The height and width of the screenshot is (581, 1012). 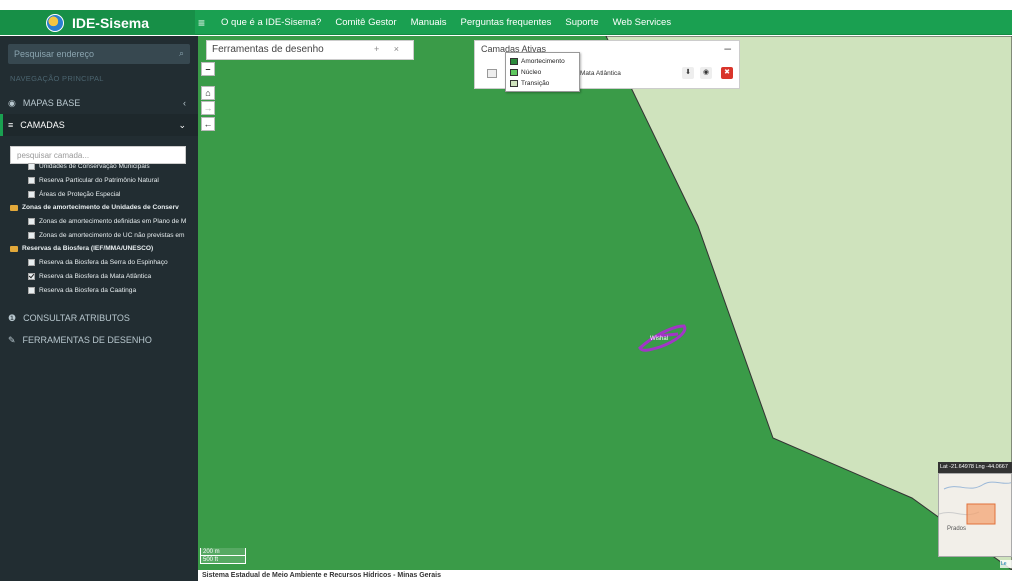 I want to click on feature-label: Wishal, so click(x=659, y=339).